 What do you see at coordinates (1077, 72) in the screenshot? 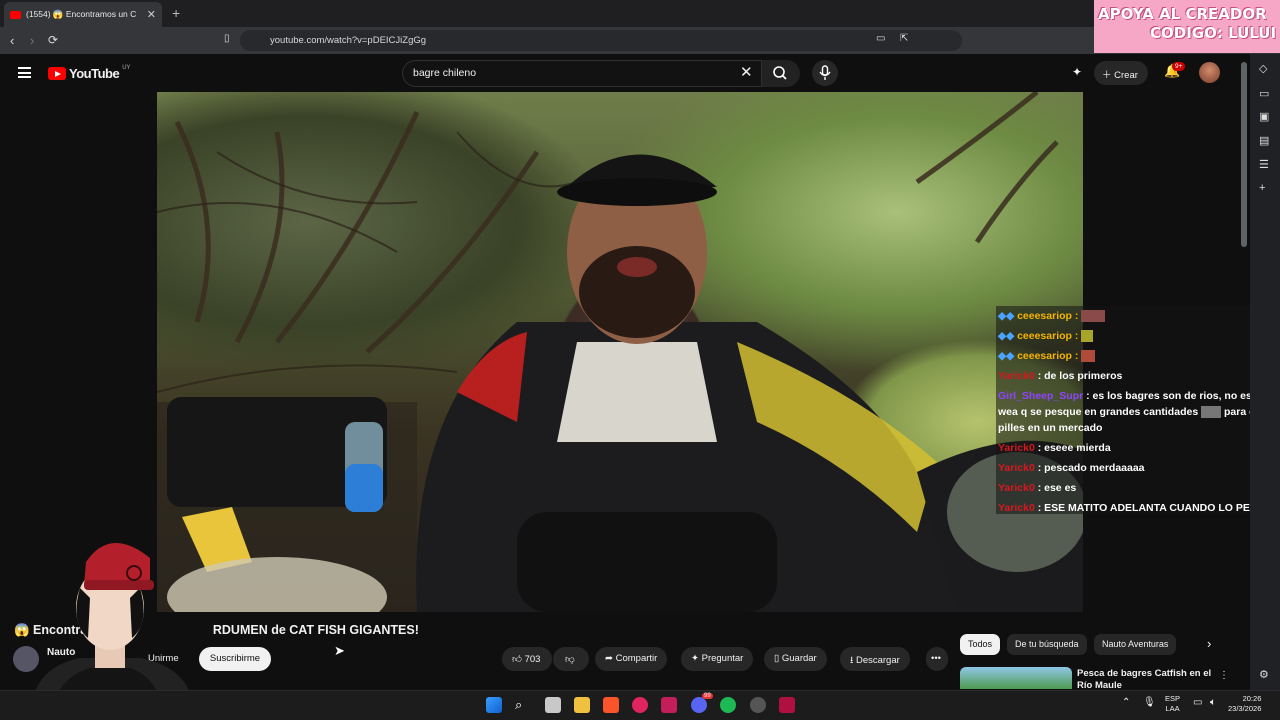
I see `extension-puzzle-icon: ✦` at bounding box center [1077, 72].